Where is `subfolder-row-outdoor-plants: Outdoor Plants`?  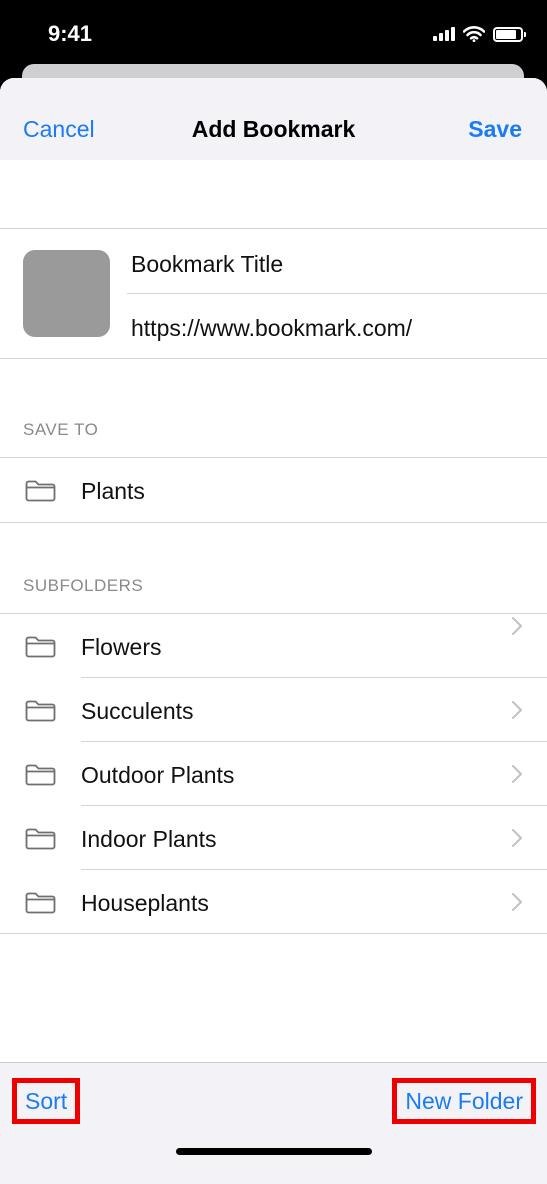
subfolder-row-outdoor-plants: Outdoor Plants is located at coordinates (273, 774).